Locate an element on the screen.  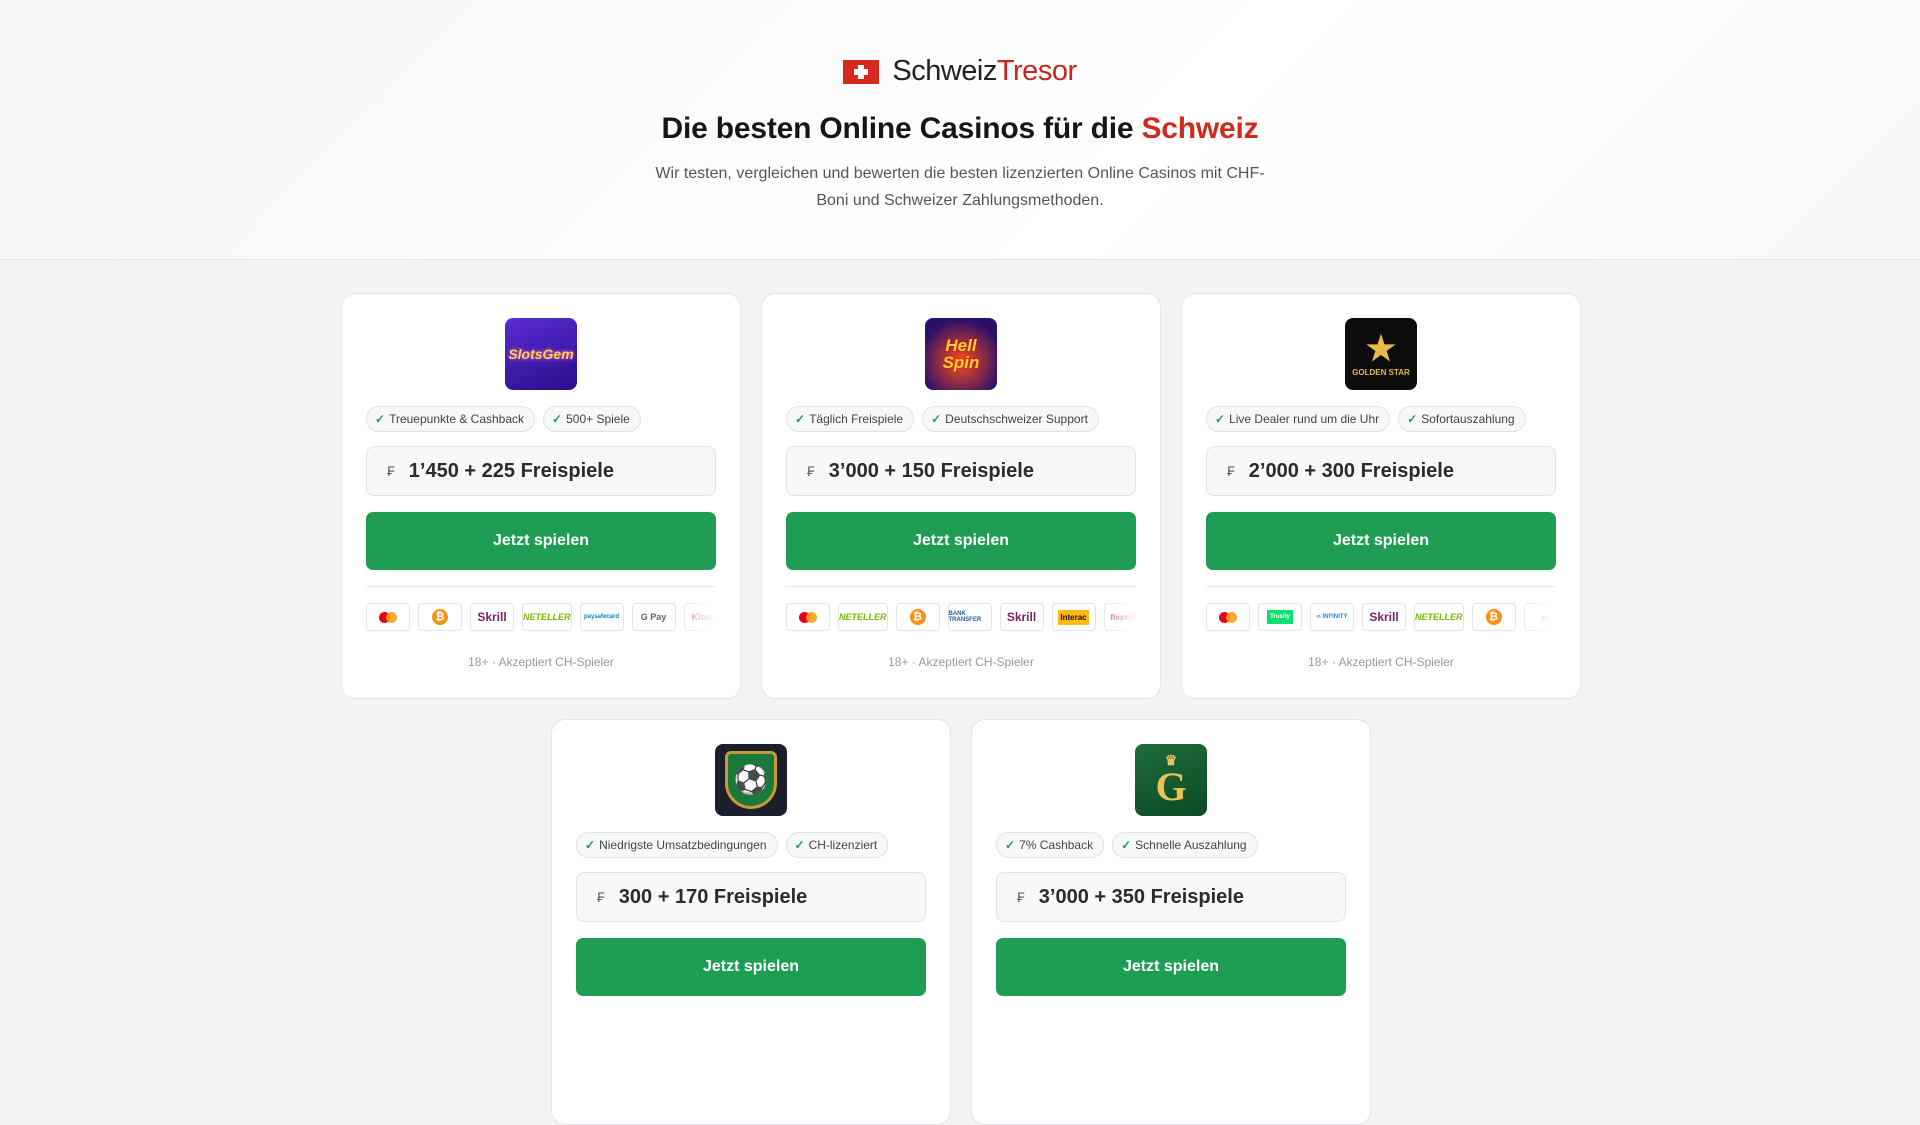
bonus-box: ₣ 2’000 + 300 Freispiele is located at coordinates (1381, 471).